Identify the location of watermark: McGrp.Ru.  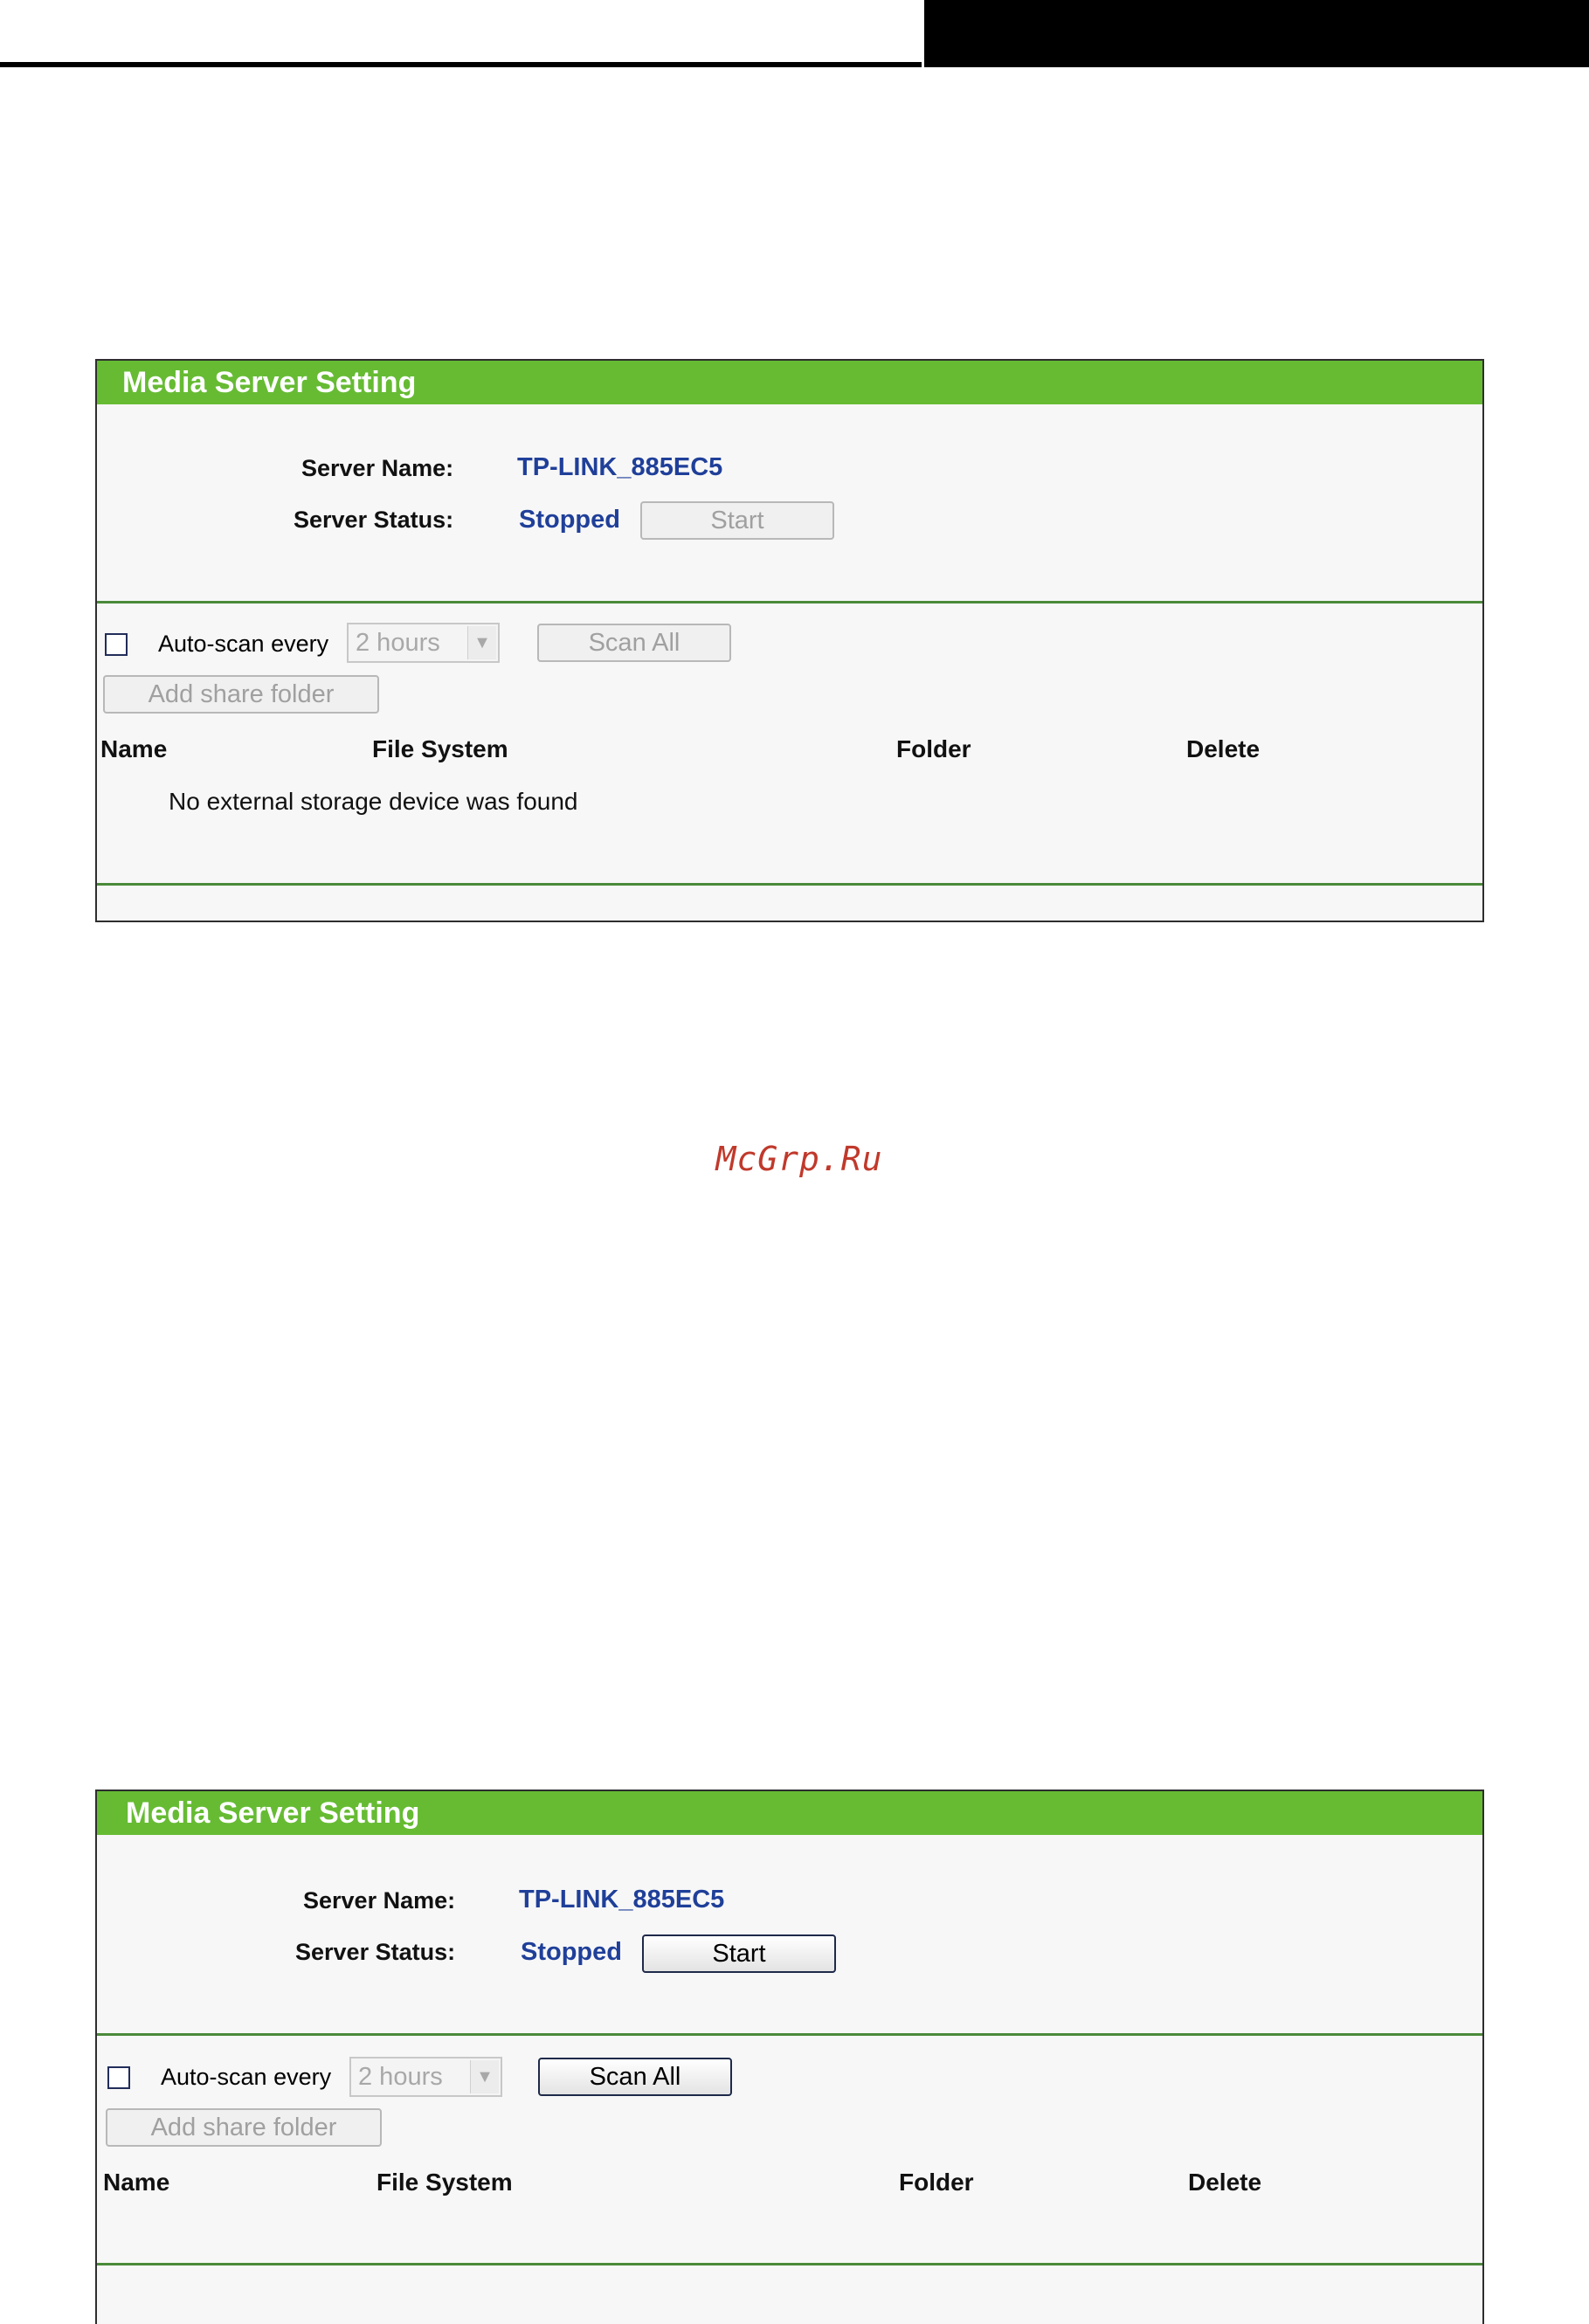
(799, 1159).